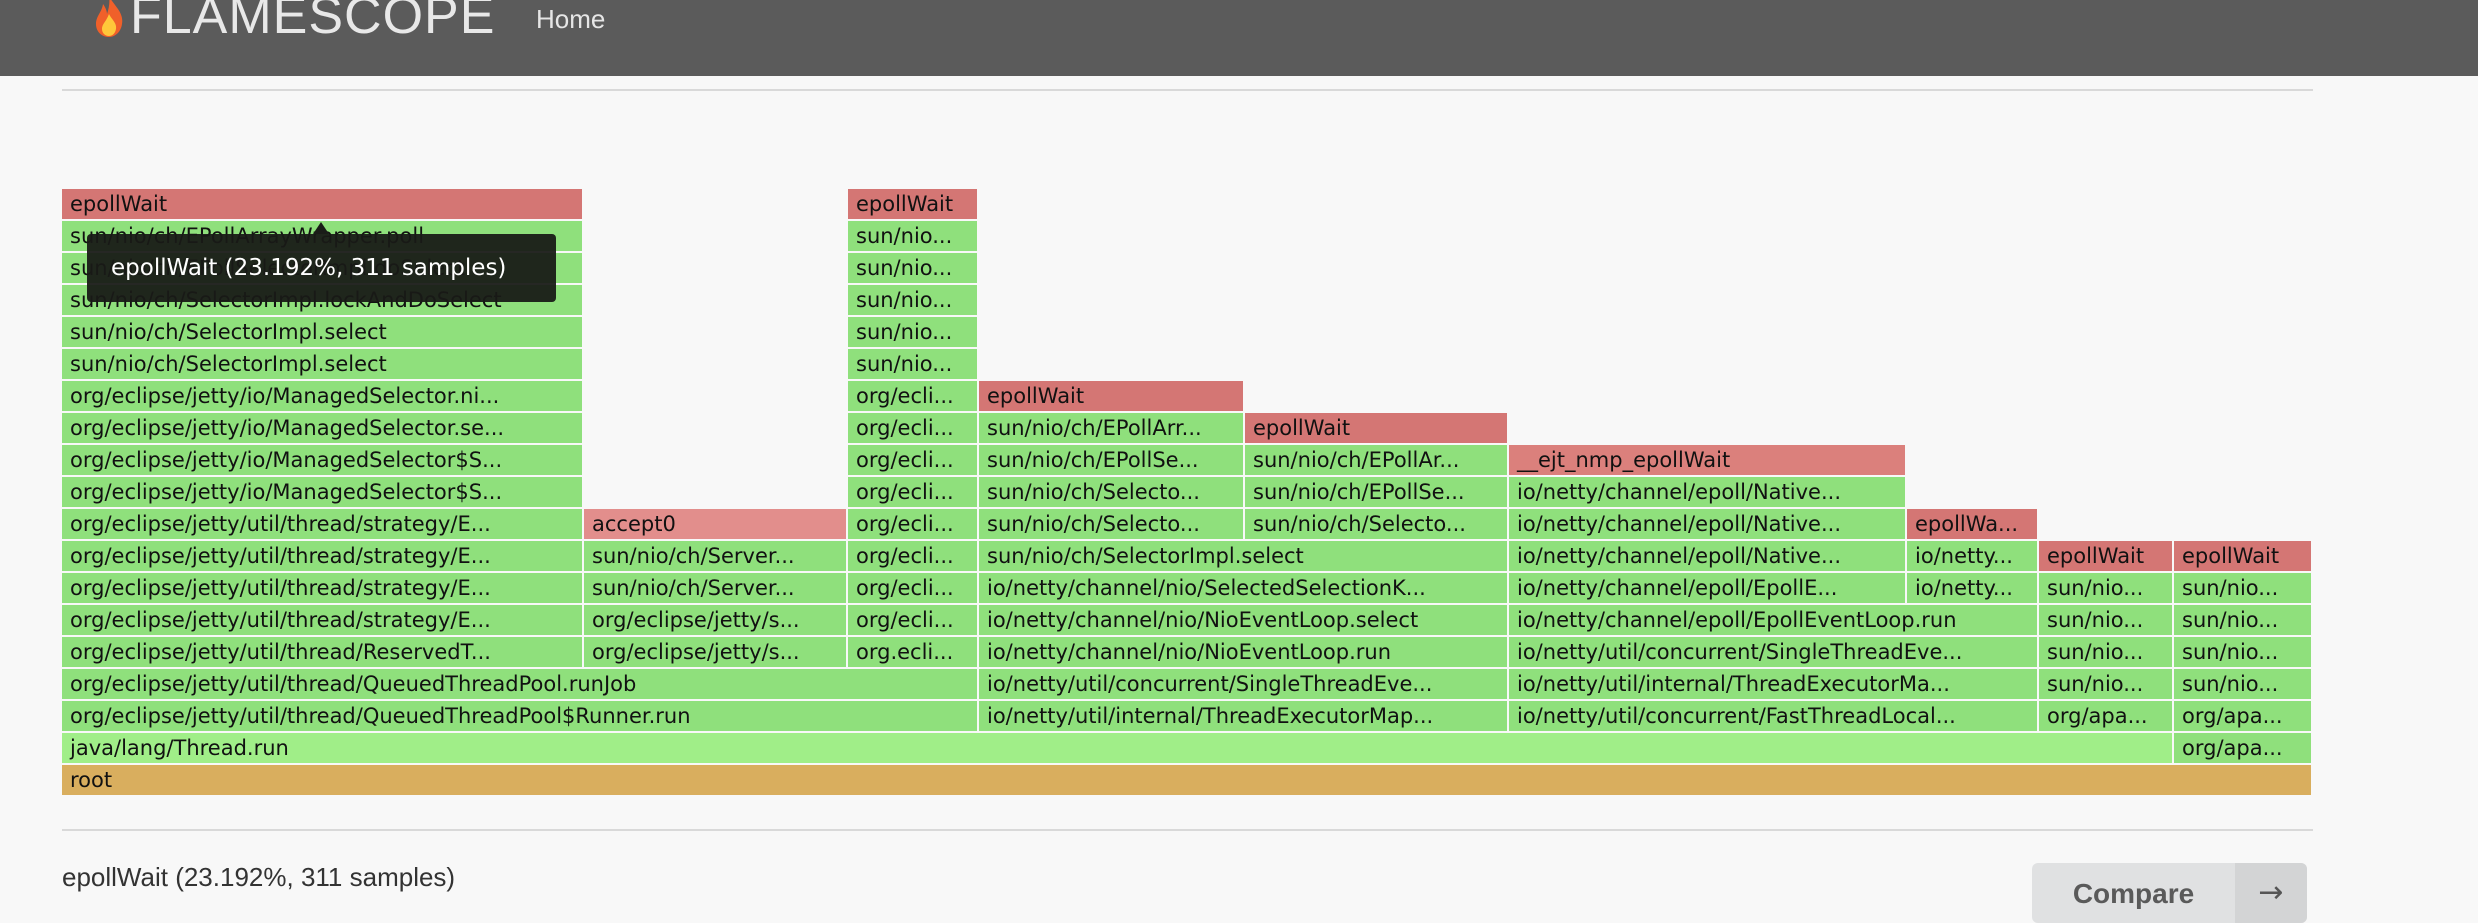  I want to click on bottom-divider, so click(1187, 830).